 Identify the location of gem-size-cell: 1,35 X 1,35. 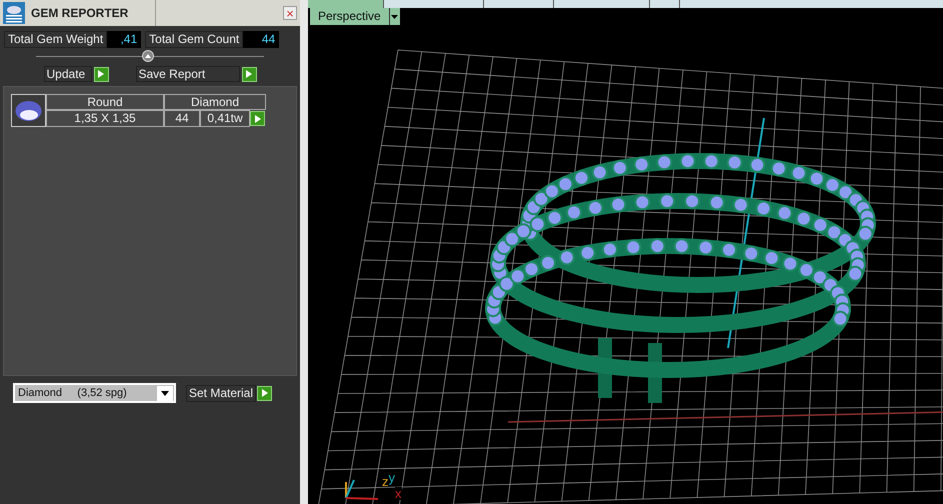
(105, 118).